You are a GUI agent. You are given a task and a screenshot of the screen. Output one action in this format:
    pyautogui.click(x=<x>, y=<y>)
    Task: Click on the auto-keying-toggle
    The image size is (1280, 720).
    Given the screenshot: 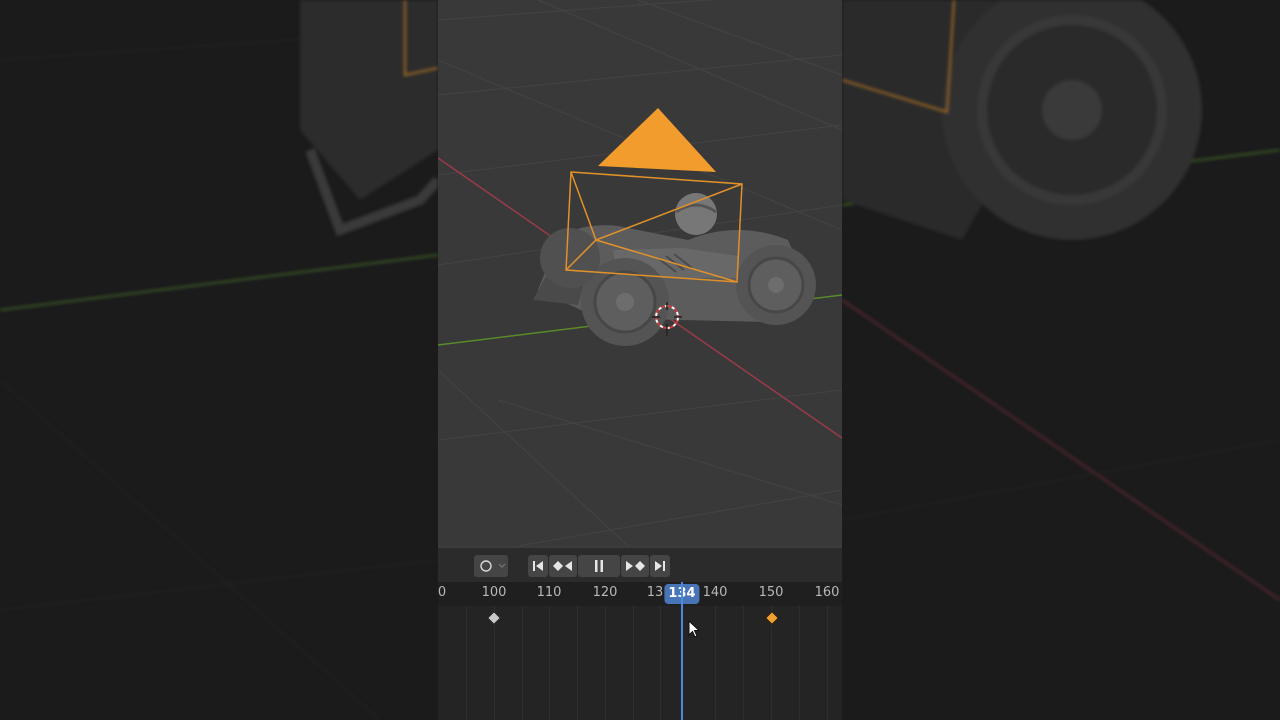 What is the action you would take?
    pyautogui.click(x=491, y=566)
    